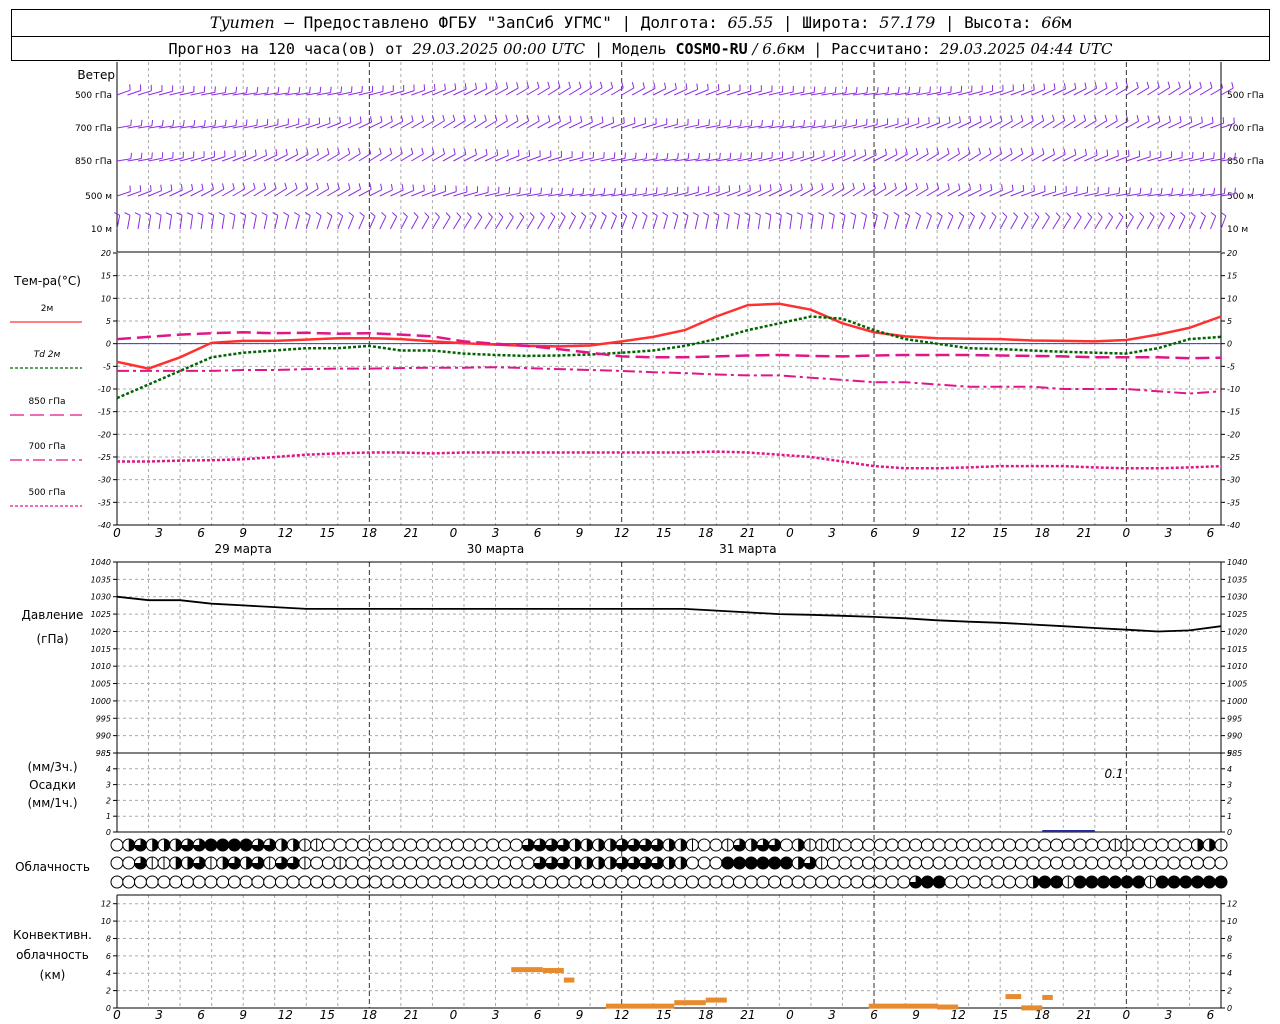 This screenshot has width=1280, height=1024. Describe the element at coordinates (411, 533) in the screenshot. I see `temp-xtick-label: 21` at that location.